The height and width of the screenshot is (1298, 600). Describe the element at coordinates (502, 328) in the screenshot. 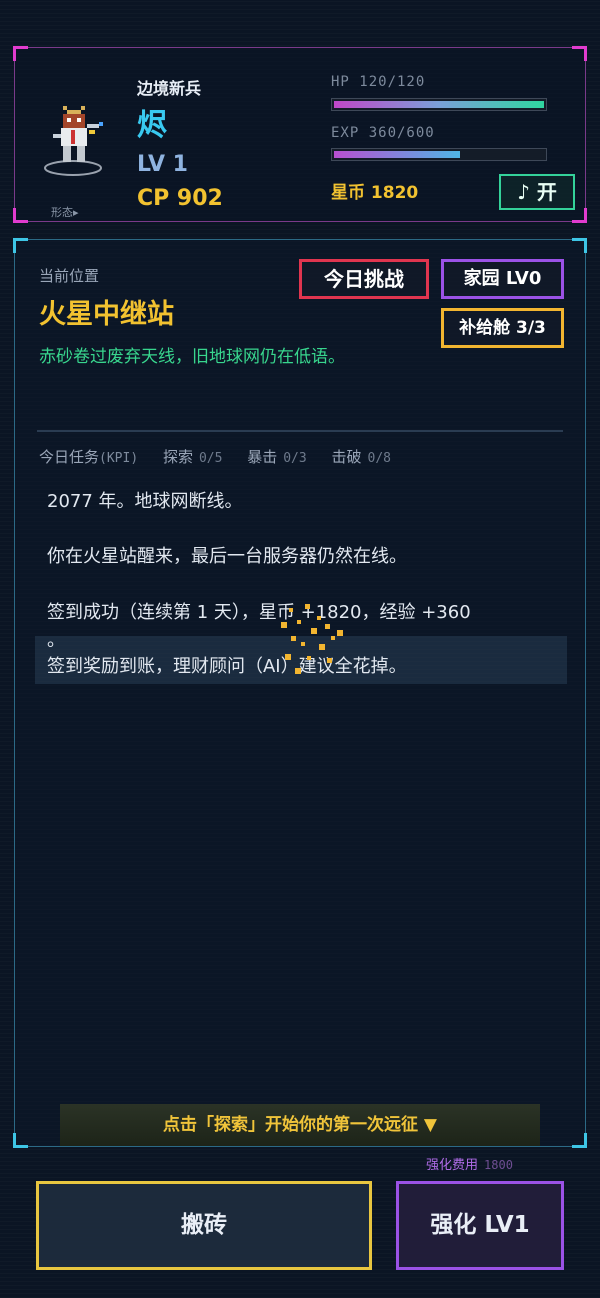

I see `supply-pod-button: 补给舱 3/3` at that location.